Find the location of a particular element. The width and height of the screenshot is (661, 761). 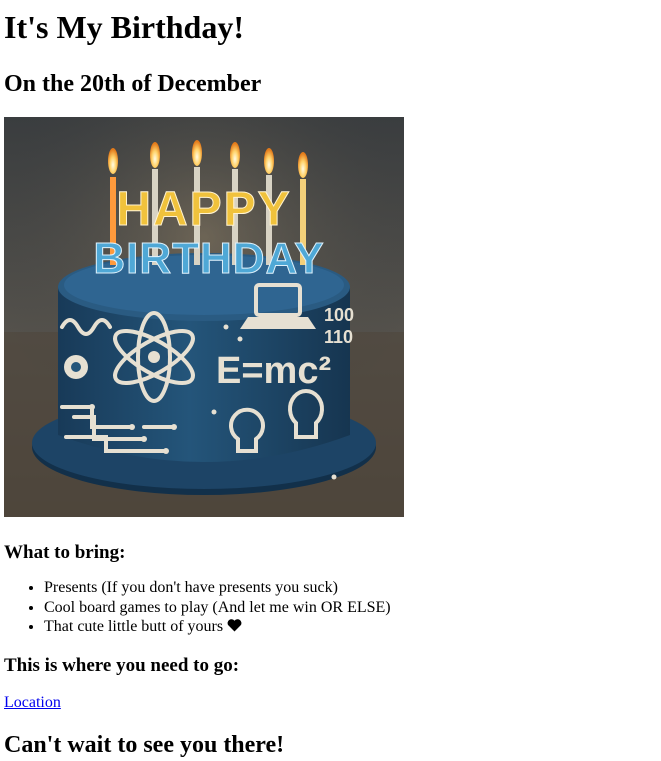

bring-item-butt: That cute little butt of yours is located at coordinates (350, 627).